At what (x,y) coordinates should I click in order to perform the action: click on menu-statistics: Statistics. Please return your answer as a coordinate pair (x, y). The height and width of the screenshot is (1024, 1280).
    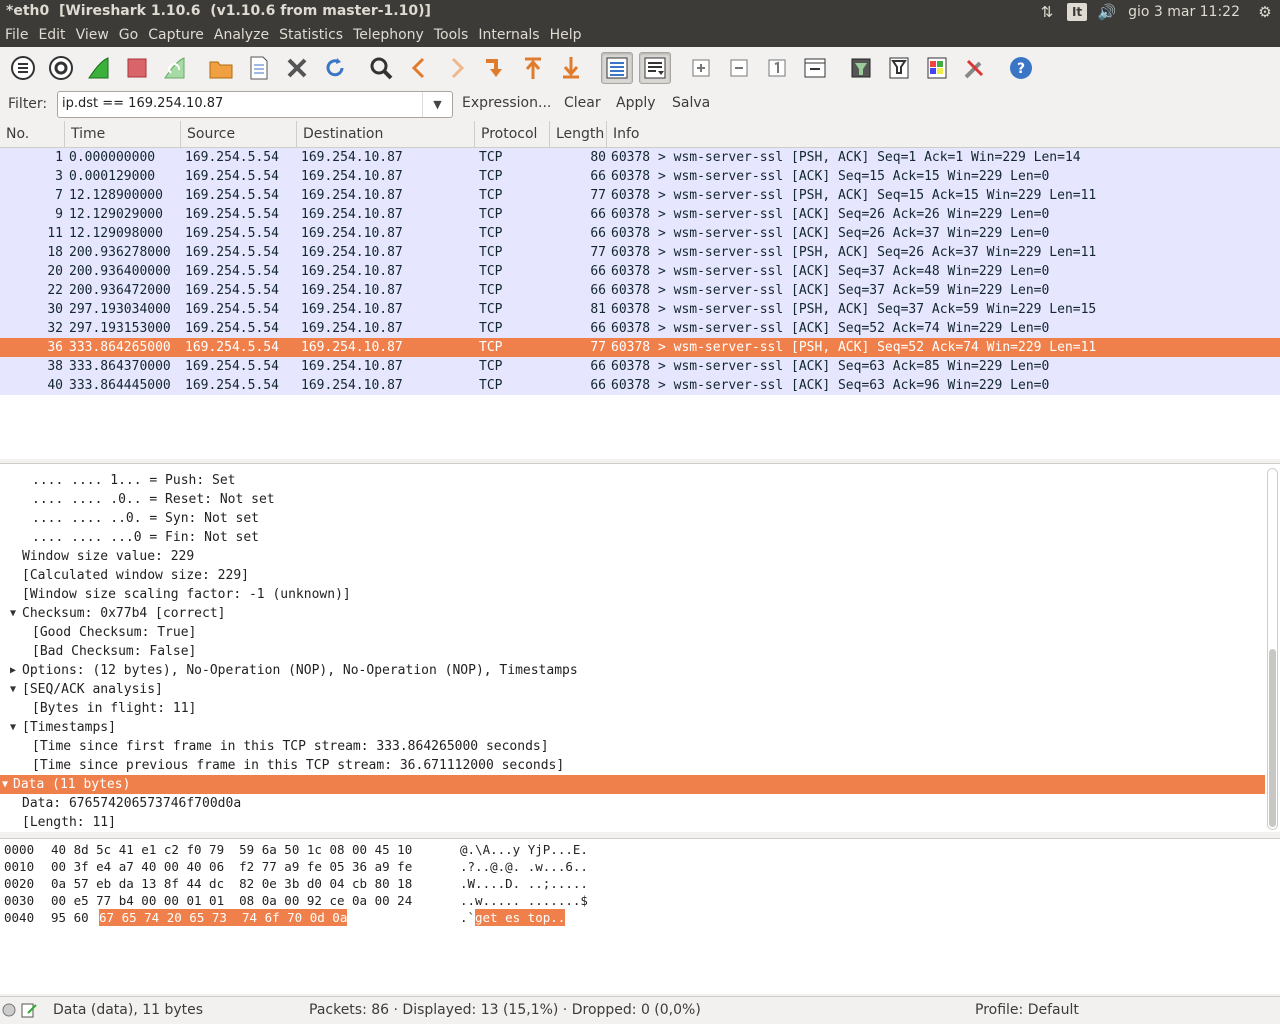
    Looking at the image, I should click on (311, 35).